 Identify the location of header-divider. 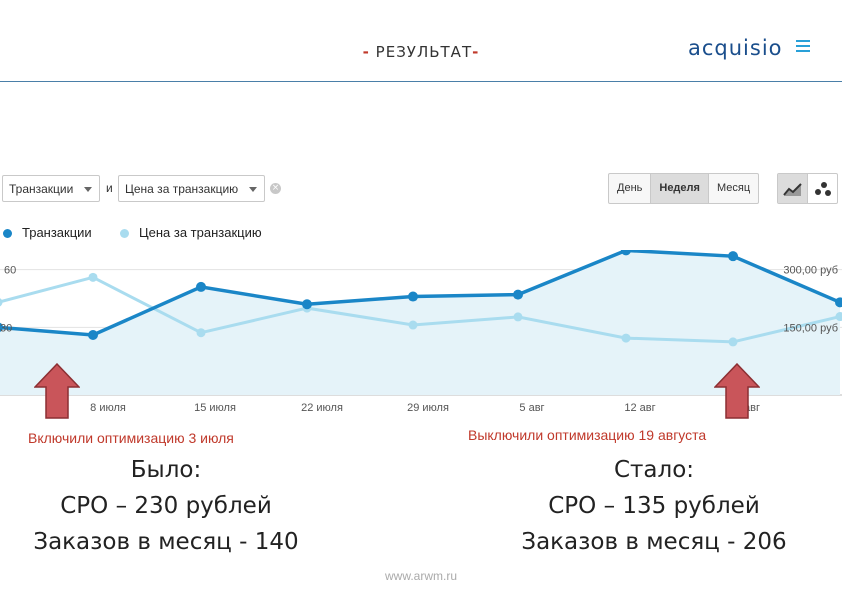
(421, 81).